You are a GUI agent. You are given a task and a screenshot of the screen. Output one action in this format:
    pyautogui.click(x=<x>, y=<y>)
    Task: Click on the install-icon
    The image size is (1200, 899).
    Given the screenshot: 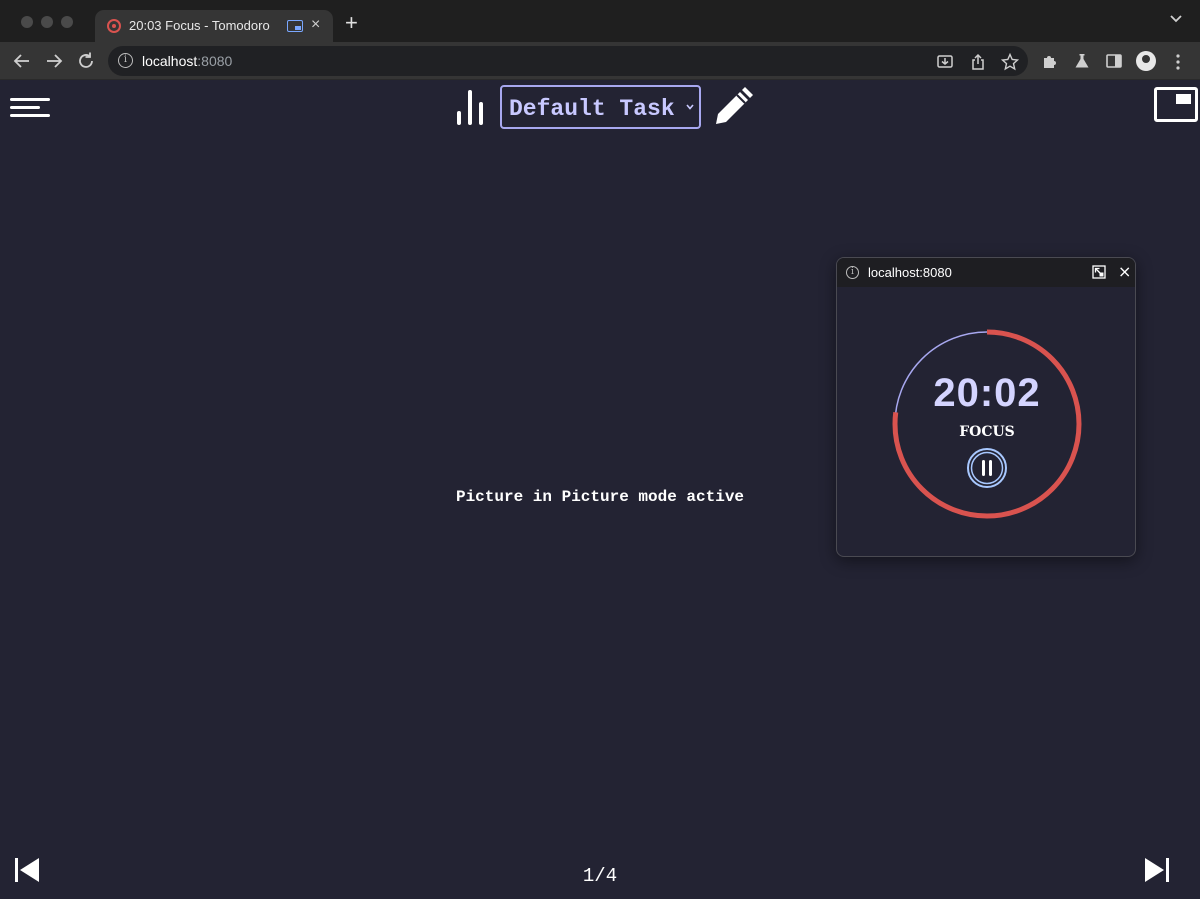 What is the action you would take?
    pyautogui.click(x=945, y=62)
    